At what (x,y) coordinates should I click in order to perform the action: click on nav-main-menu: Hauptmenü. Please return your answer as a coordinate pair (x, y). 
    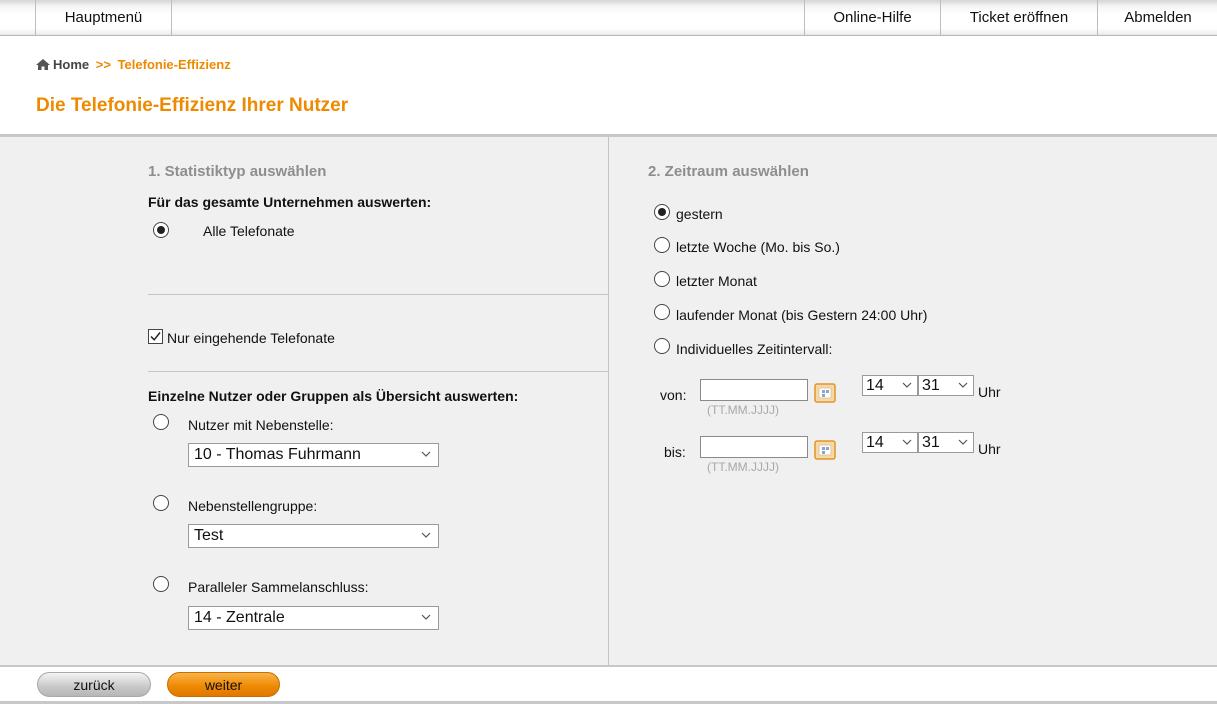
    Looking at the image, I should click on (103, 17).